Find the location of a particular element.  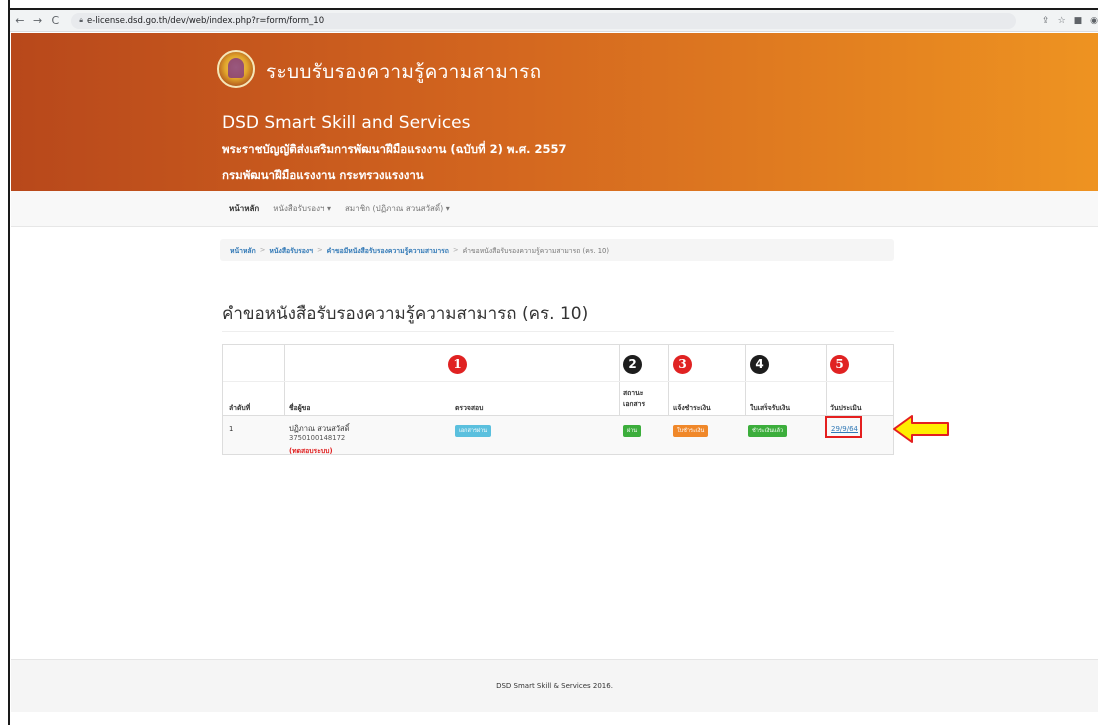

step-1-marker: 1 is located at coordinates (457, 364).